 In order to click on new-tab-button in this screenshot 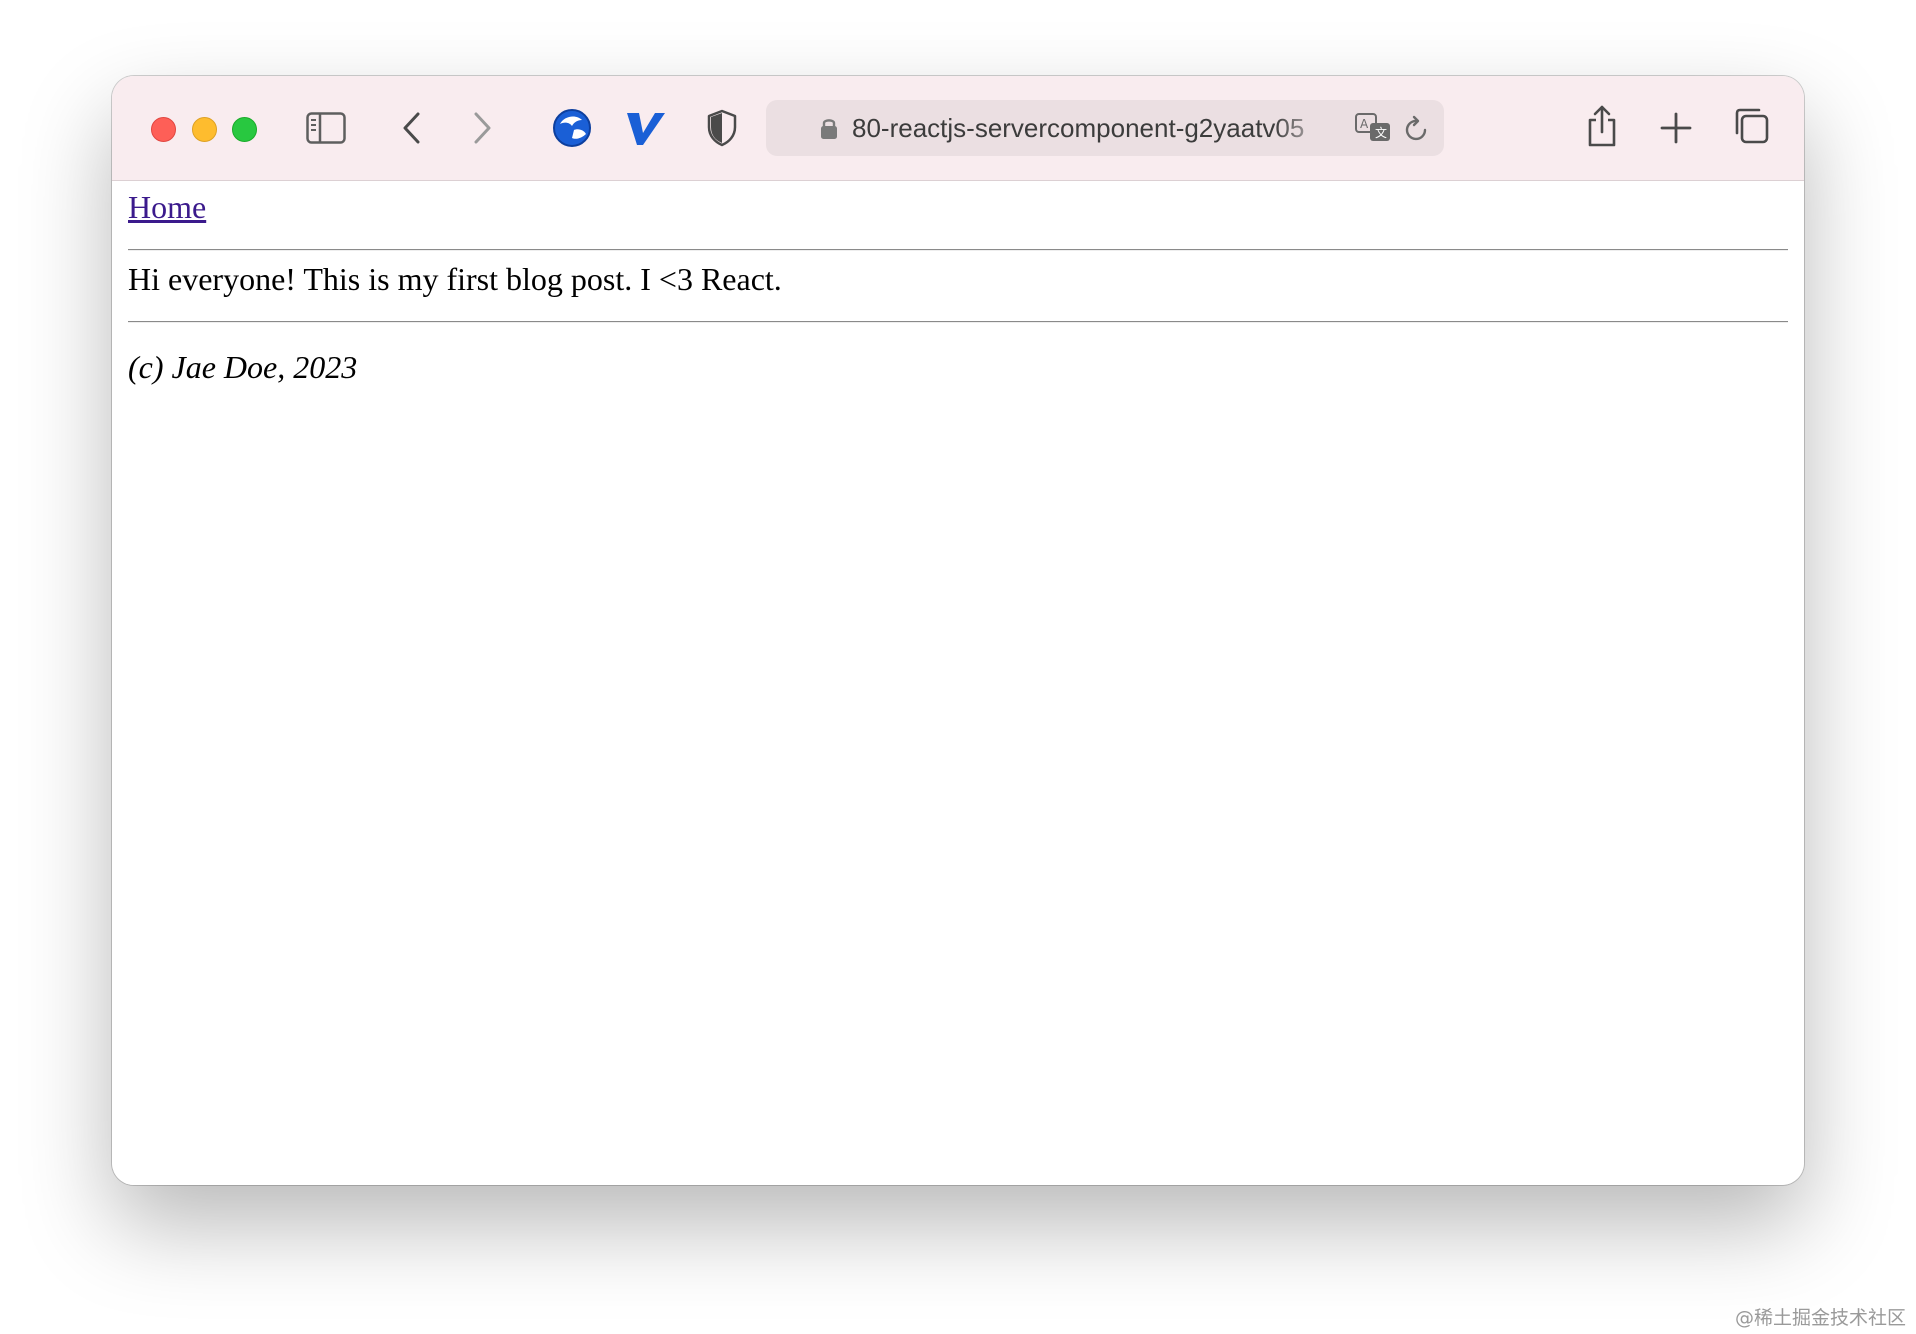, I will do `click(1676, 128)`.